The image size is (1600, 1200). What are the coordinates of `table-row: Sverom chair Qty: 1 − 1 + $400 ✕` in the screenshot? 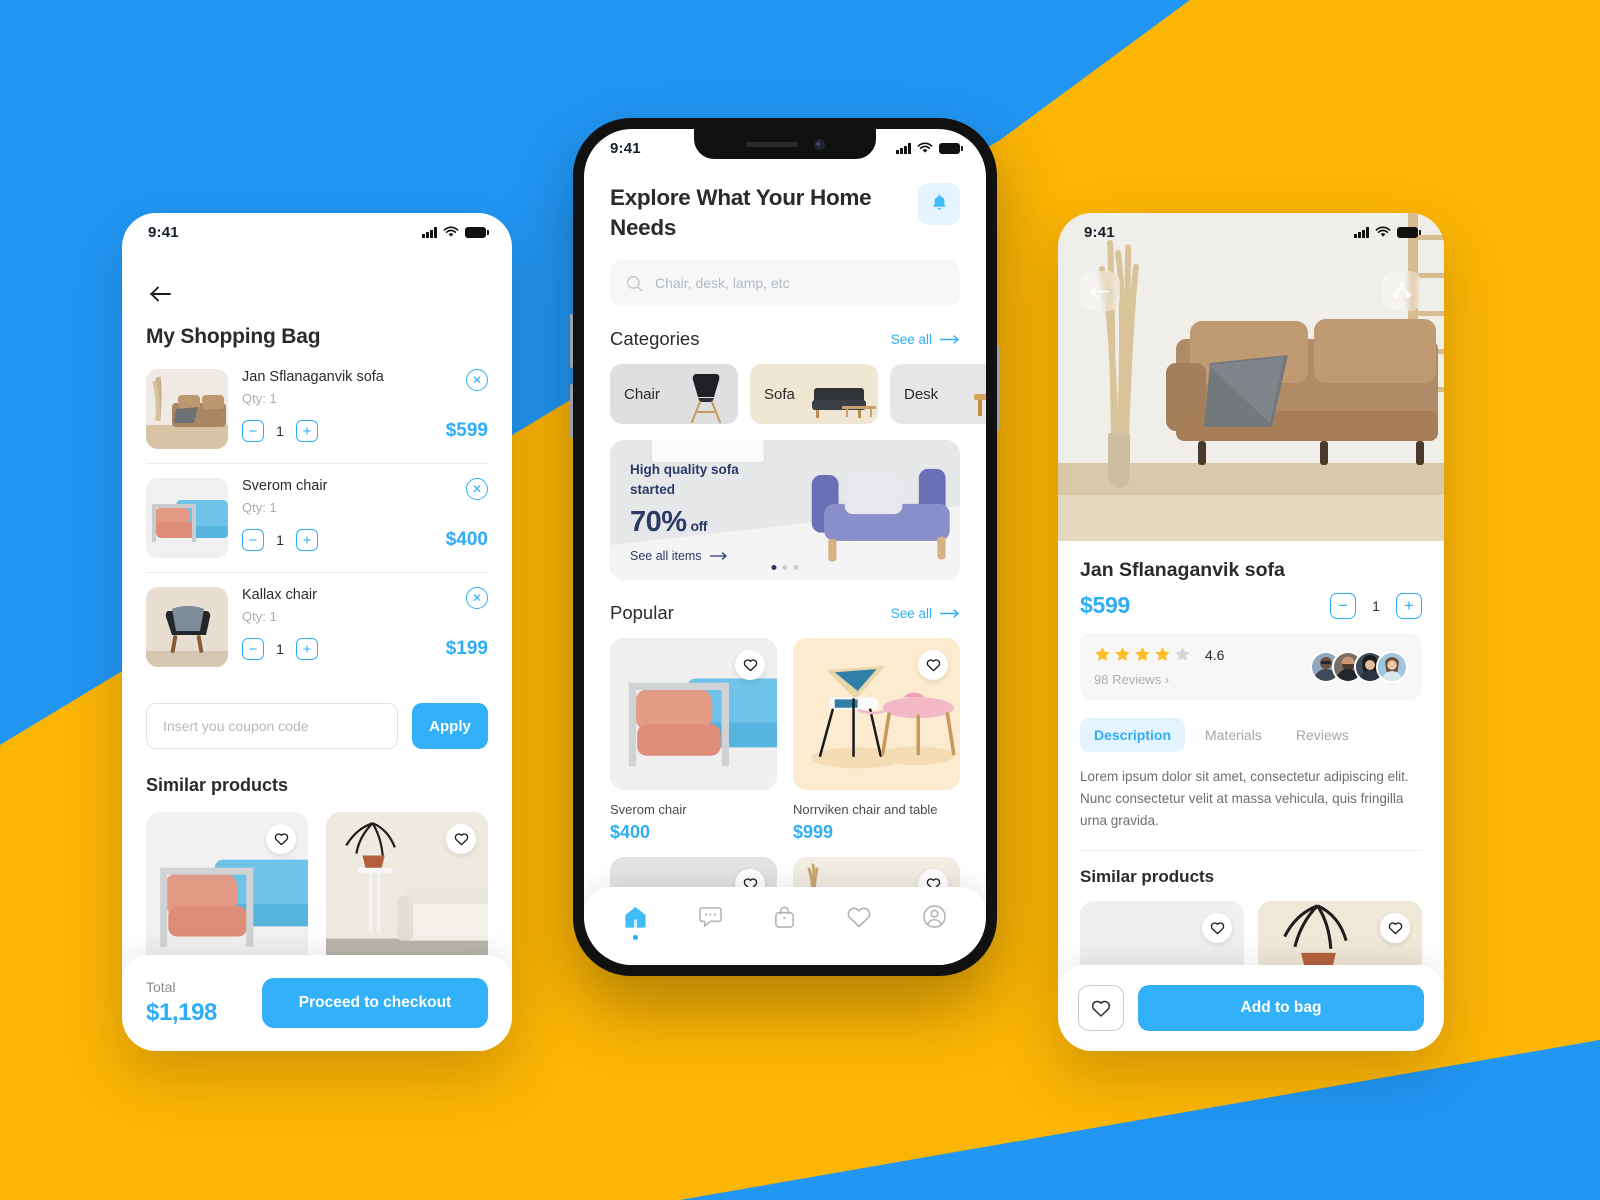 It's located at (317, 518).